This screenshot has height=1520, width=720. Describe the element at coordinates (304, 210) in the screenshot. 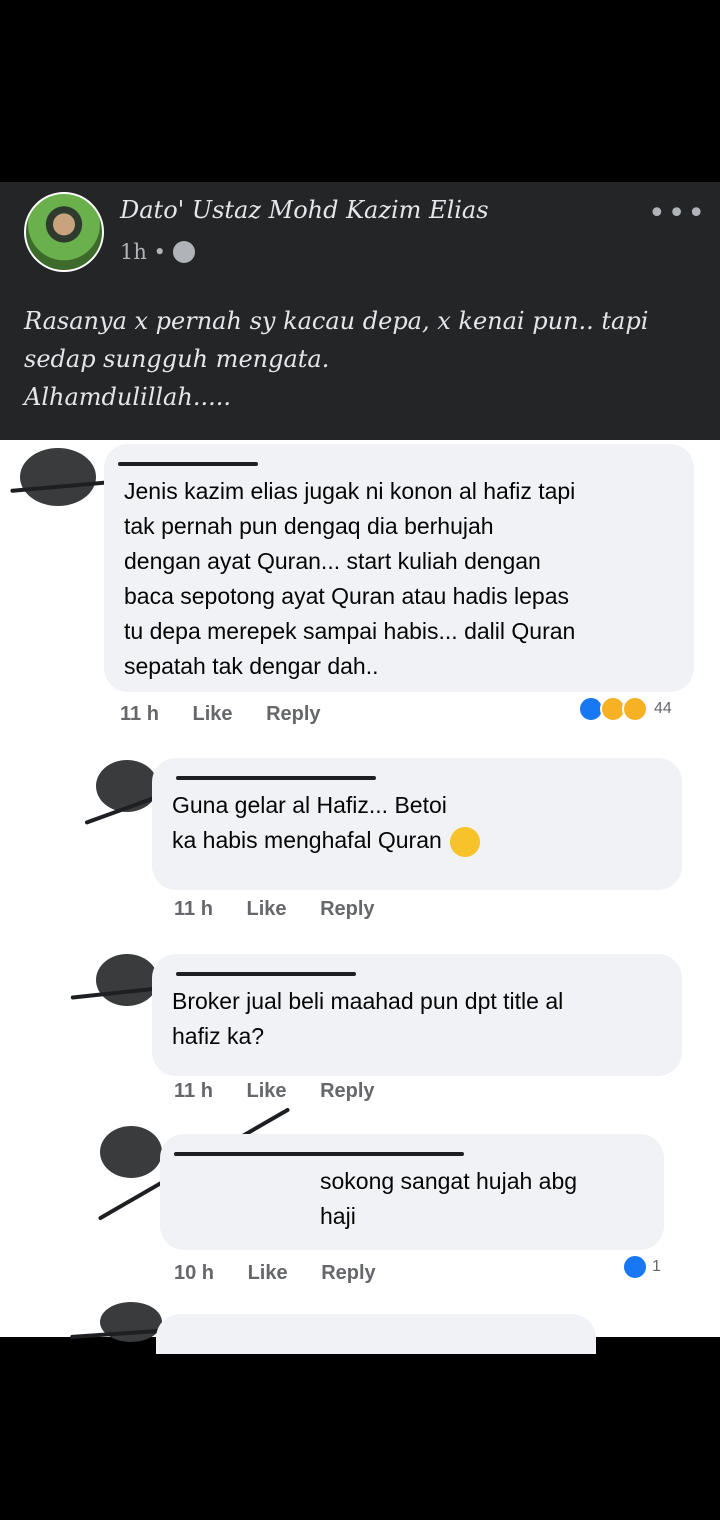

I see `post-author: Dato' Ustaz Mohd Kazim Elias` at that location.